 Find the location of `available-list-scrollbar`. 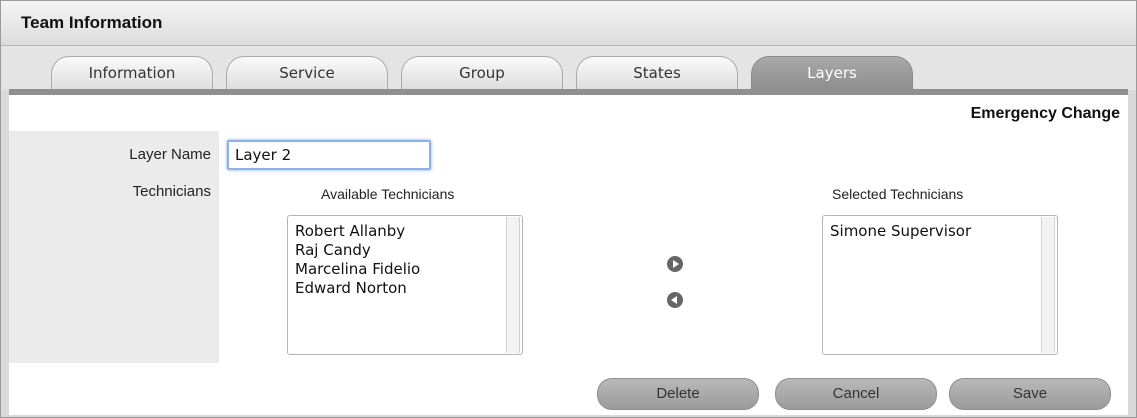

available-list-scrollbar is located at coordinates (513, 285).